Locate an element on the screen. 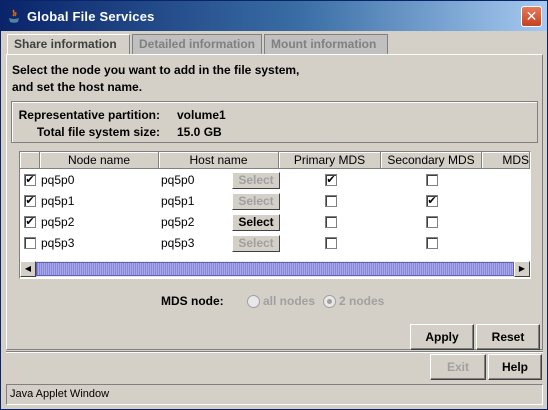 This screenshot has width=548, height=410. partition-label: Representative partition: is located at coordinates (89, 115).